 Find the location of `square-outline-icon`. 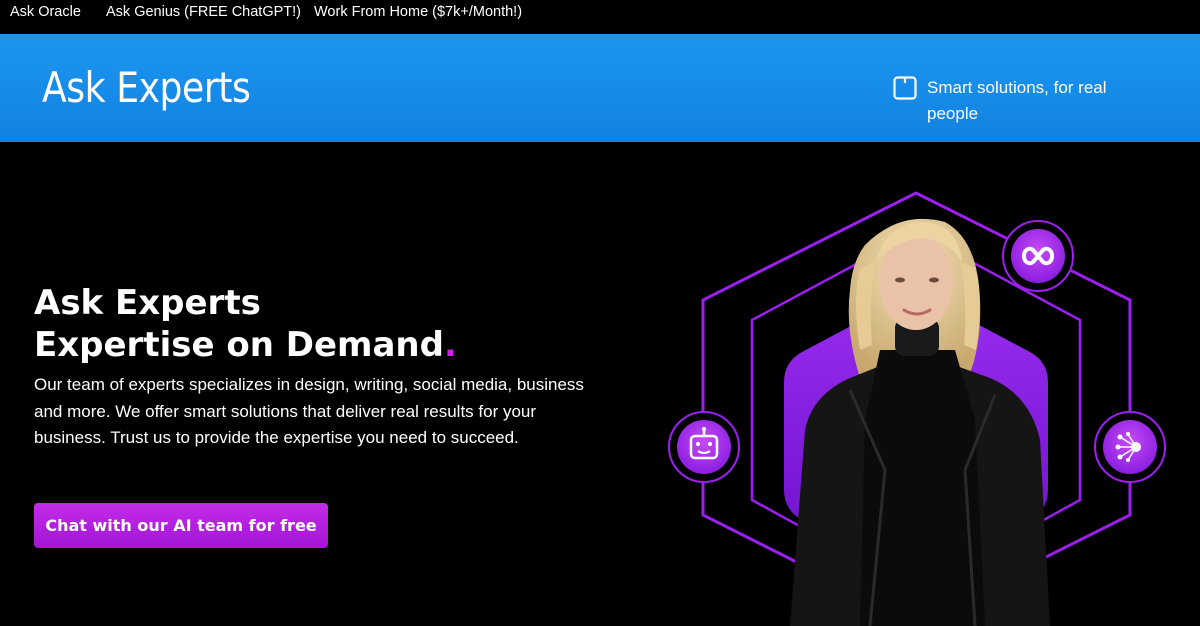

square-outline-icon is located at coordinates (905, 88).